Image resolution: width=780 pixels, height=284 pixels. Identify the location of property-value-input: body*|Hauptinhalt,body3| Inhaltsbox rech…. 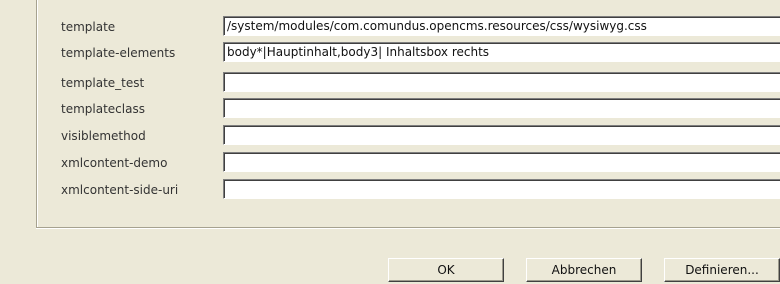
(501, 52).